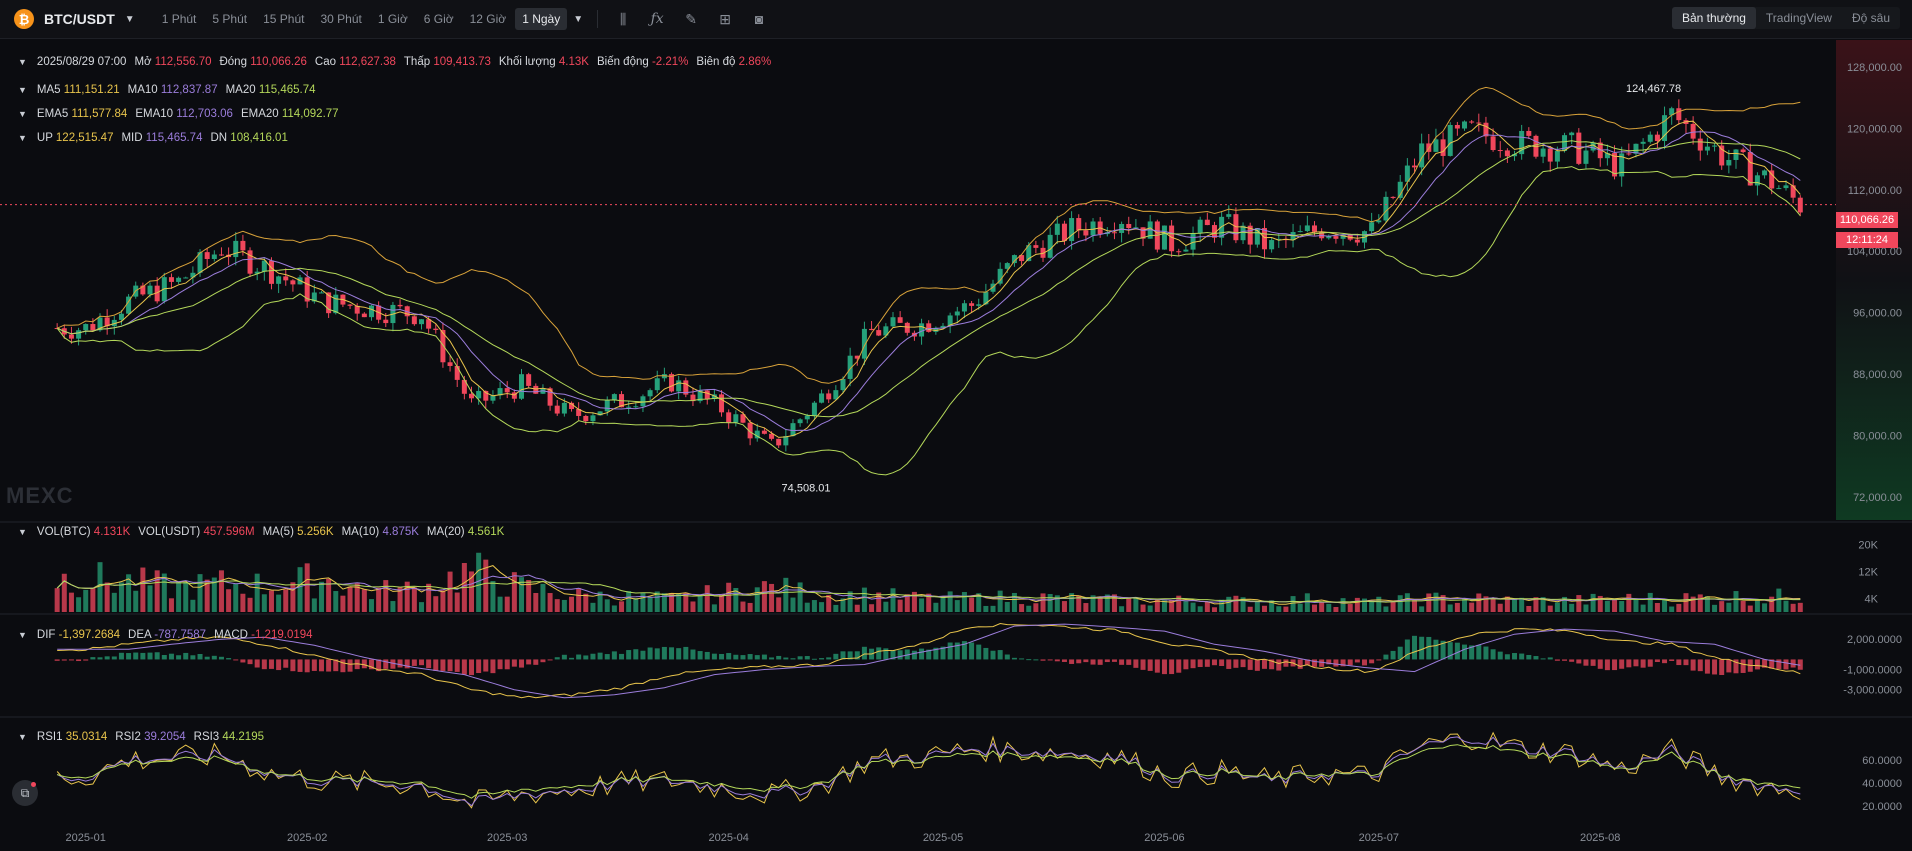 The image size is (1912, 851). I want to click on view-depth: Độ sâu, so click(1871, 18).